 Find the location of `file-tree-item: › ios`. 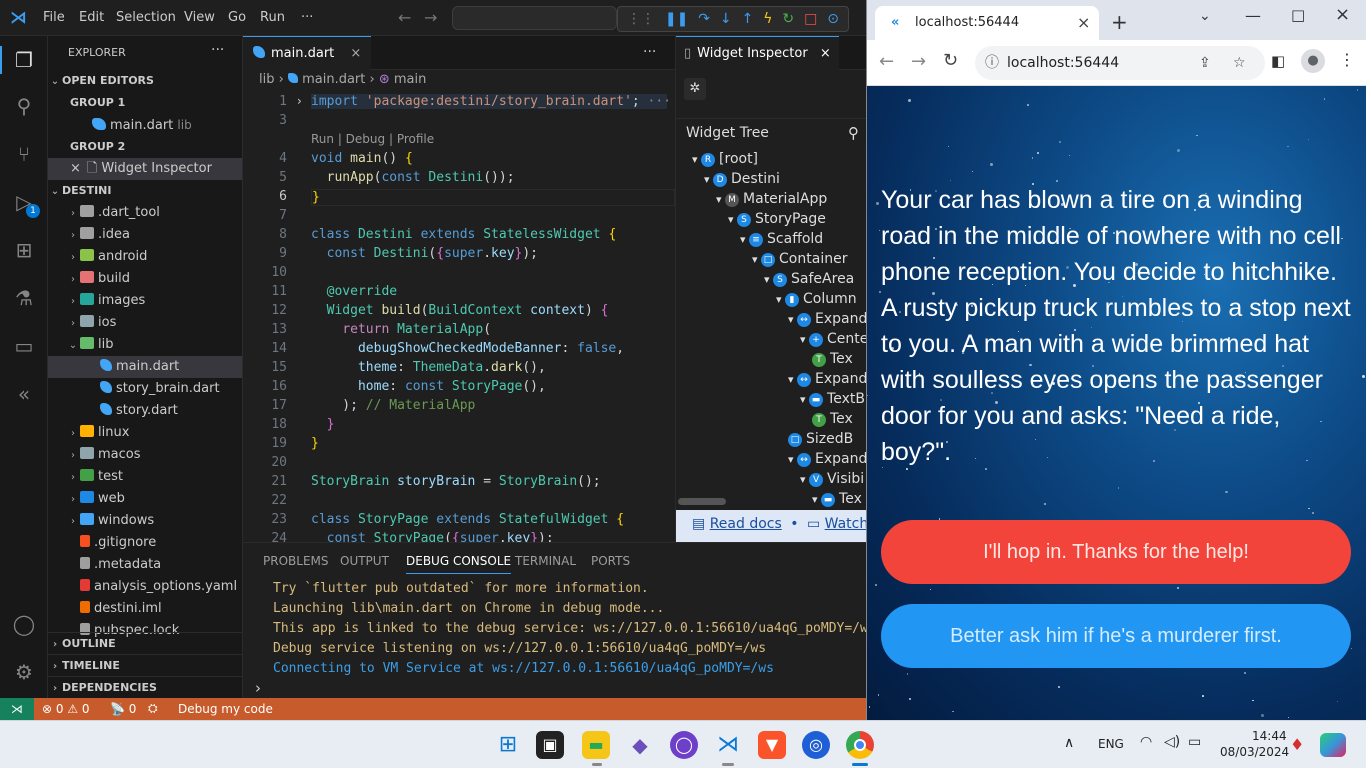

file-tree-item: › ios is located at coordinates (145, 323).